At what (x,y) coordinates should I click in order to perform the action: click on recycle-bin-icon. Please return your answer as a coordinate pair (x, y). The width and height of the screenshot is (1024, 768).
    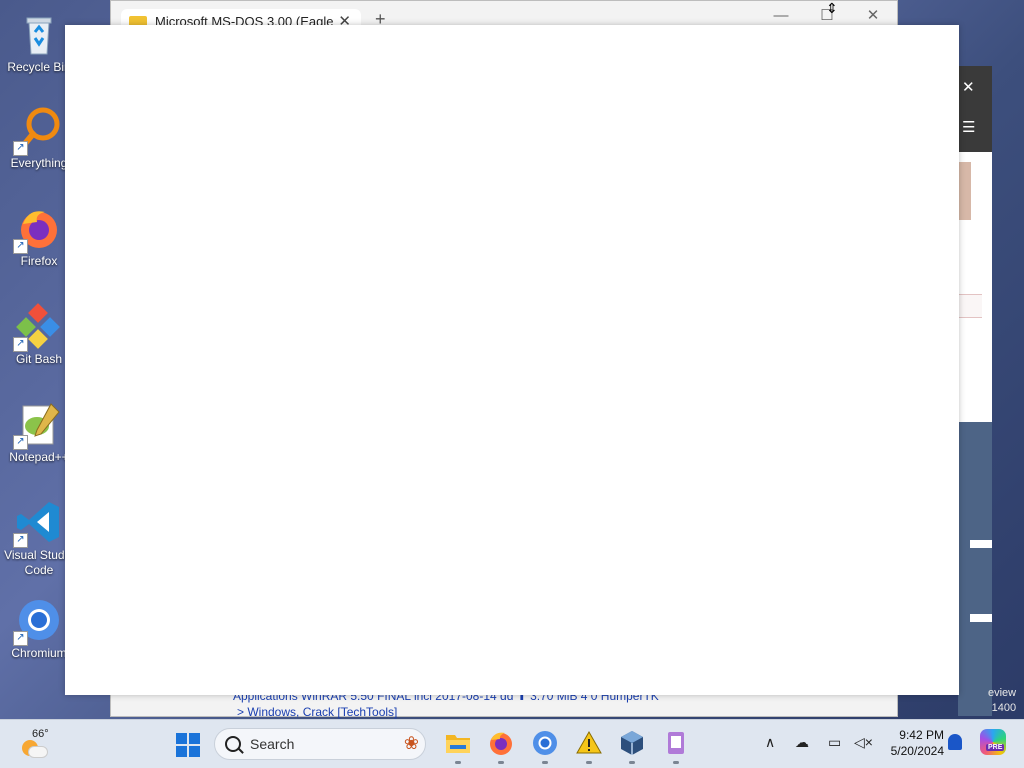
    Looking at the image, I should click on (39, 34).